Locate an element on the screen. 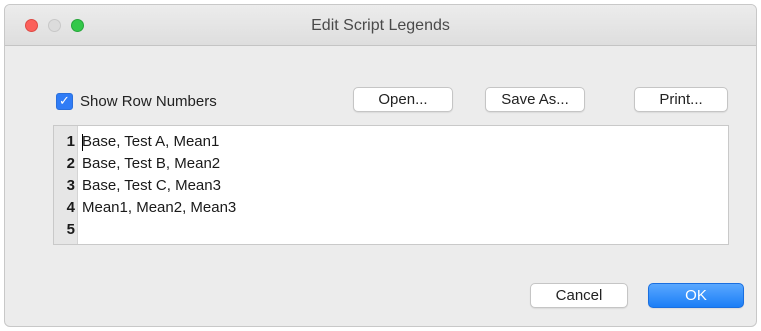 The height and width of the screenshot is (331, 761). line-number: 3 is located at coordinates (70, 185).